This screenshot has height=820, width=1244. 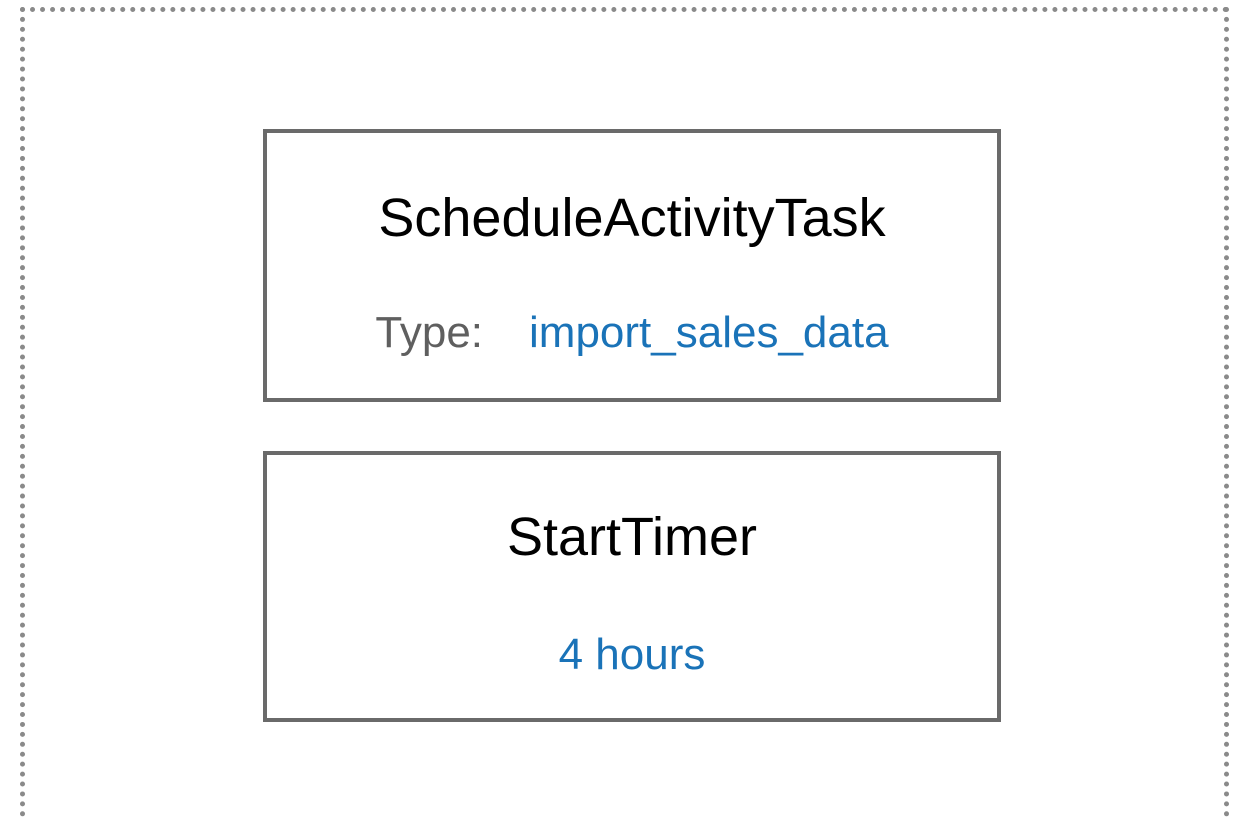 I want to click on node-title: ScheduleActivityTask, so click(x=632, y=218).